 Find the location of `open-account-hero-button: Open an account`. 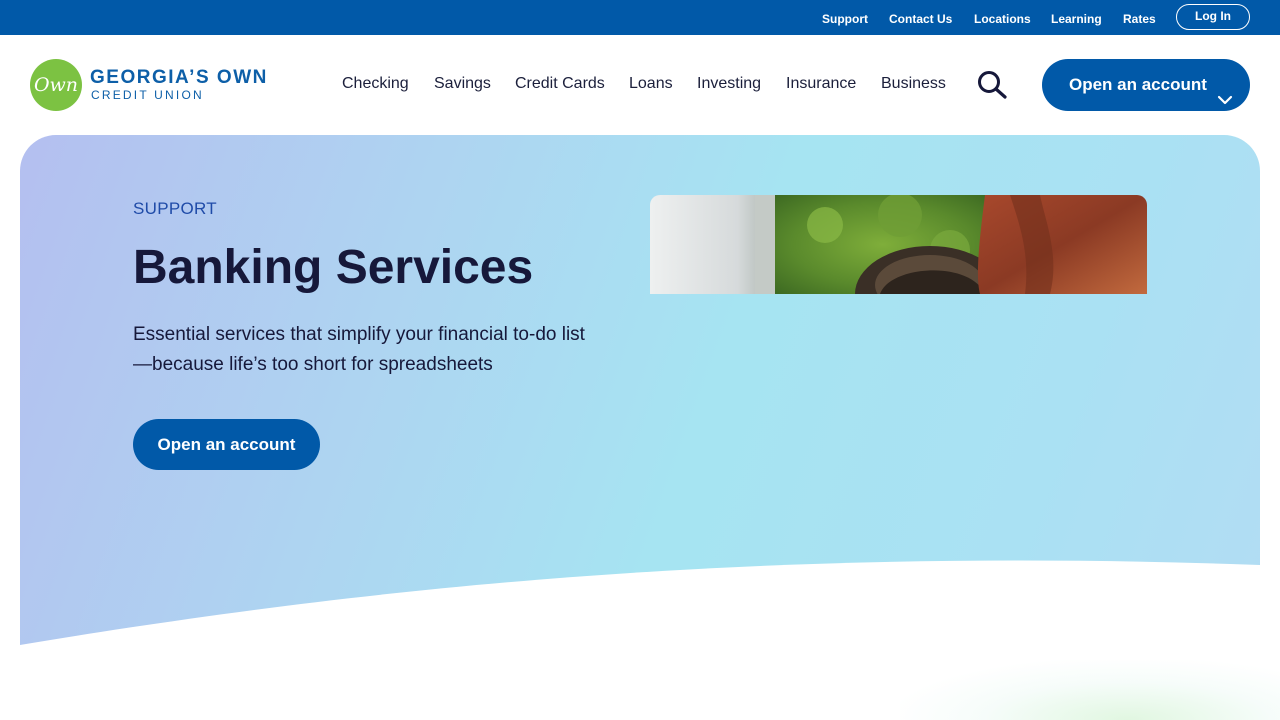

open-account-hero-button: Open an account is located at coordinates (226, 444).